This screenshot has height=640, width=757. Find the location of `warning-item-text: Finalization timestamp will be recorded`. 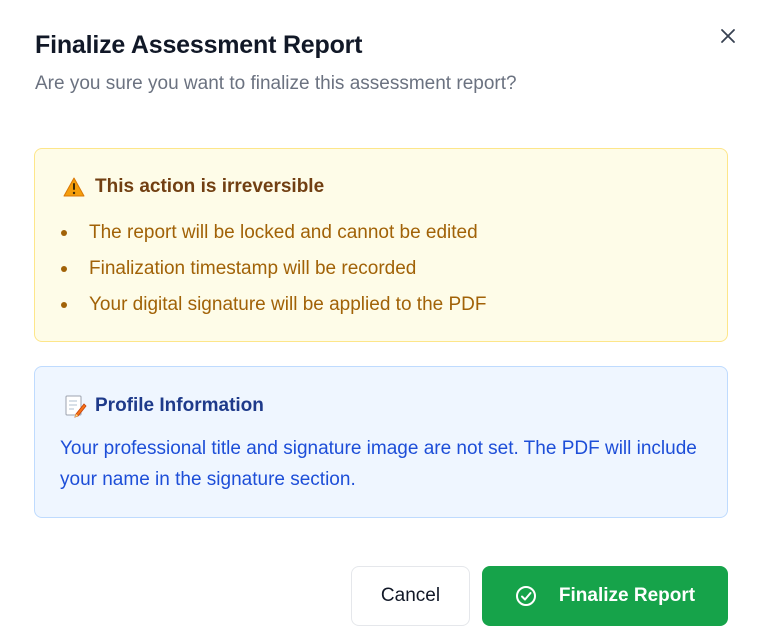

warning-item-text: Finalization timestamp will be recorded is located at coordinates (253, 268).